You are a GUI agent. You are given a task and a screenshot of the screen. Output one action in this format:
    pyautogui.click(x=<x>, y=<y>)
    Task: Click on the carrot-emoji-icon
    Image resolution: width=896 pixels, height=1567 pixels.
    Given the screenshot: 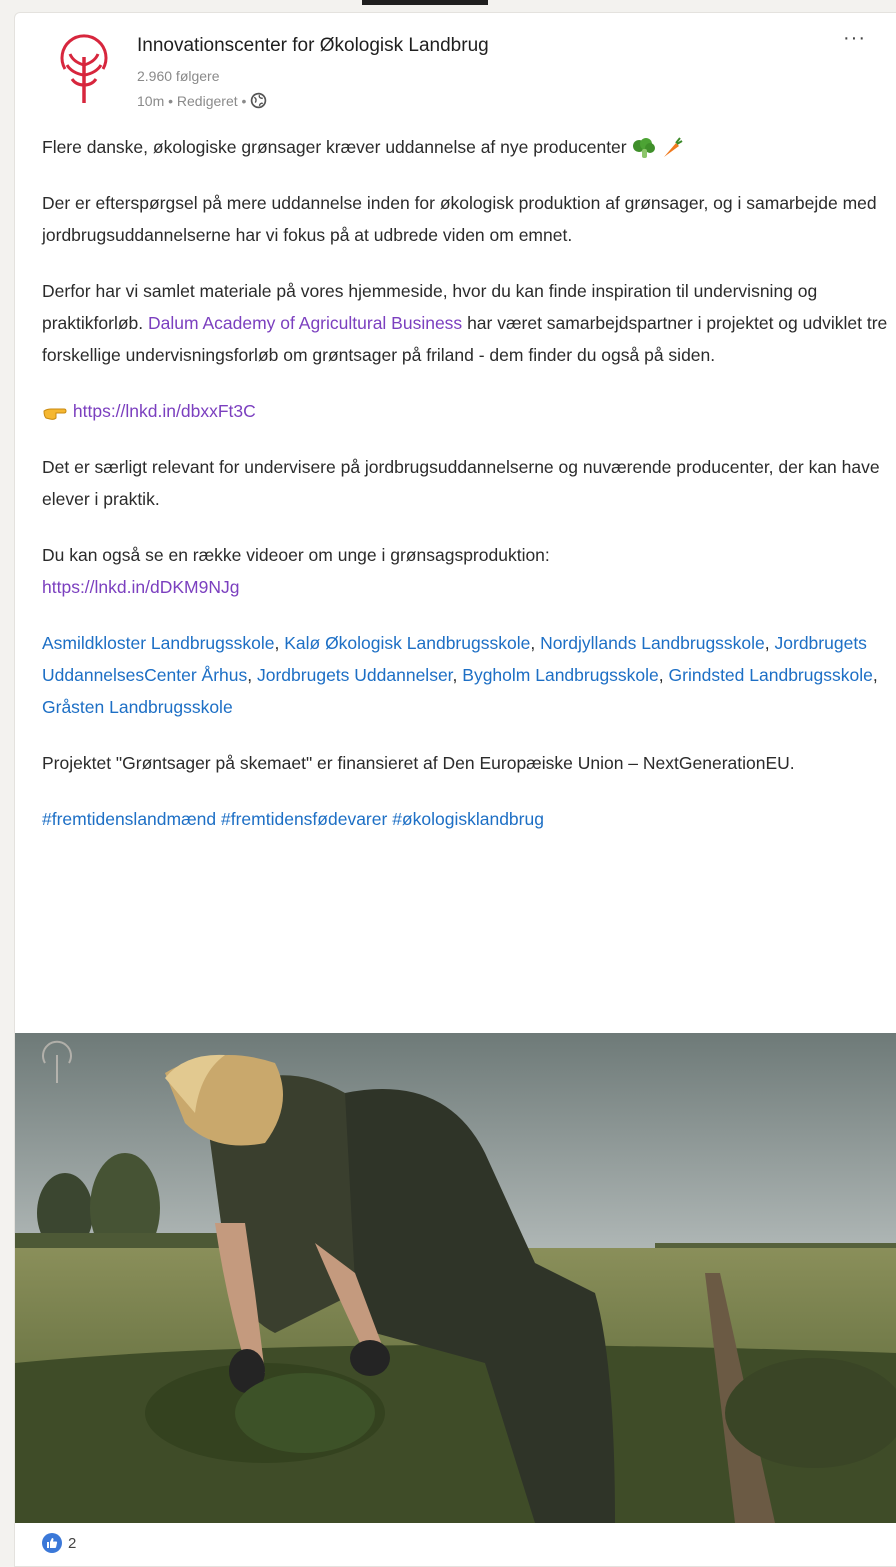 What is the action you would take?
    pyautogui.click(x=673, y=147)
    